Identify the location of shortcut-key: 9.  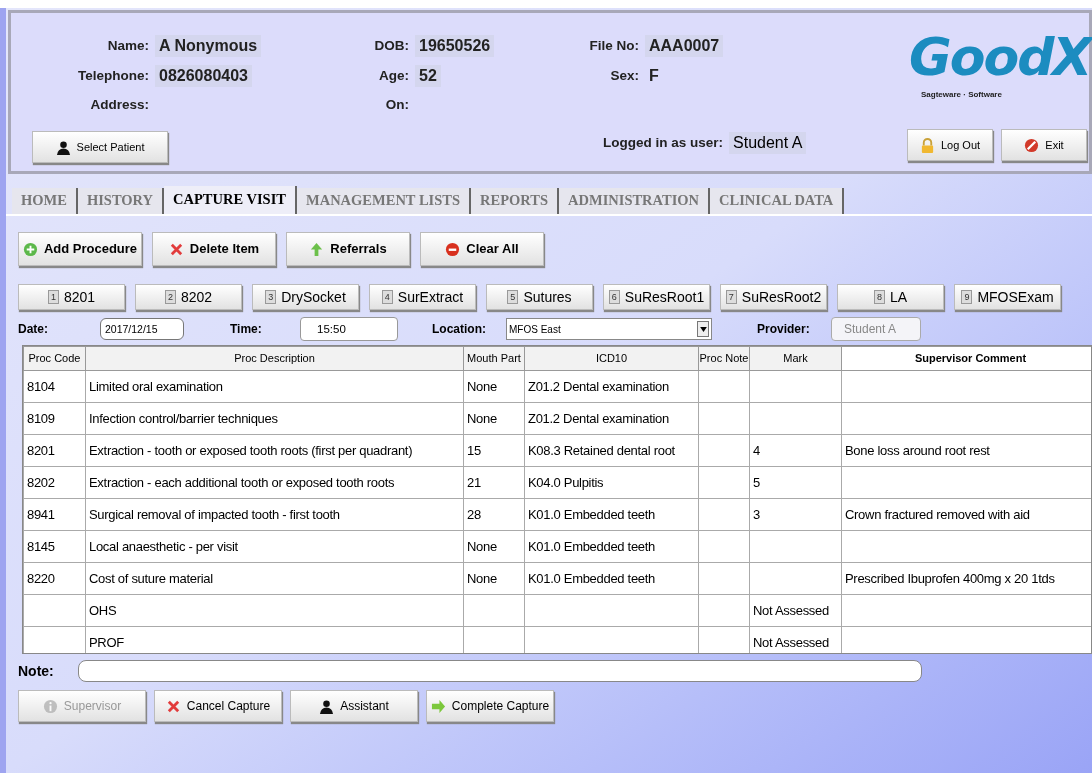
(967, 297).